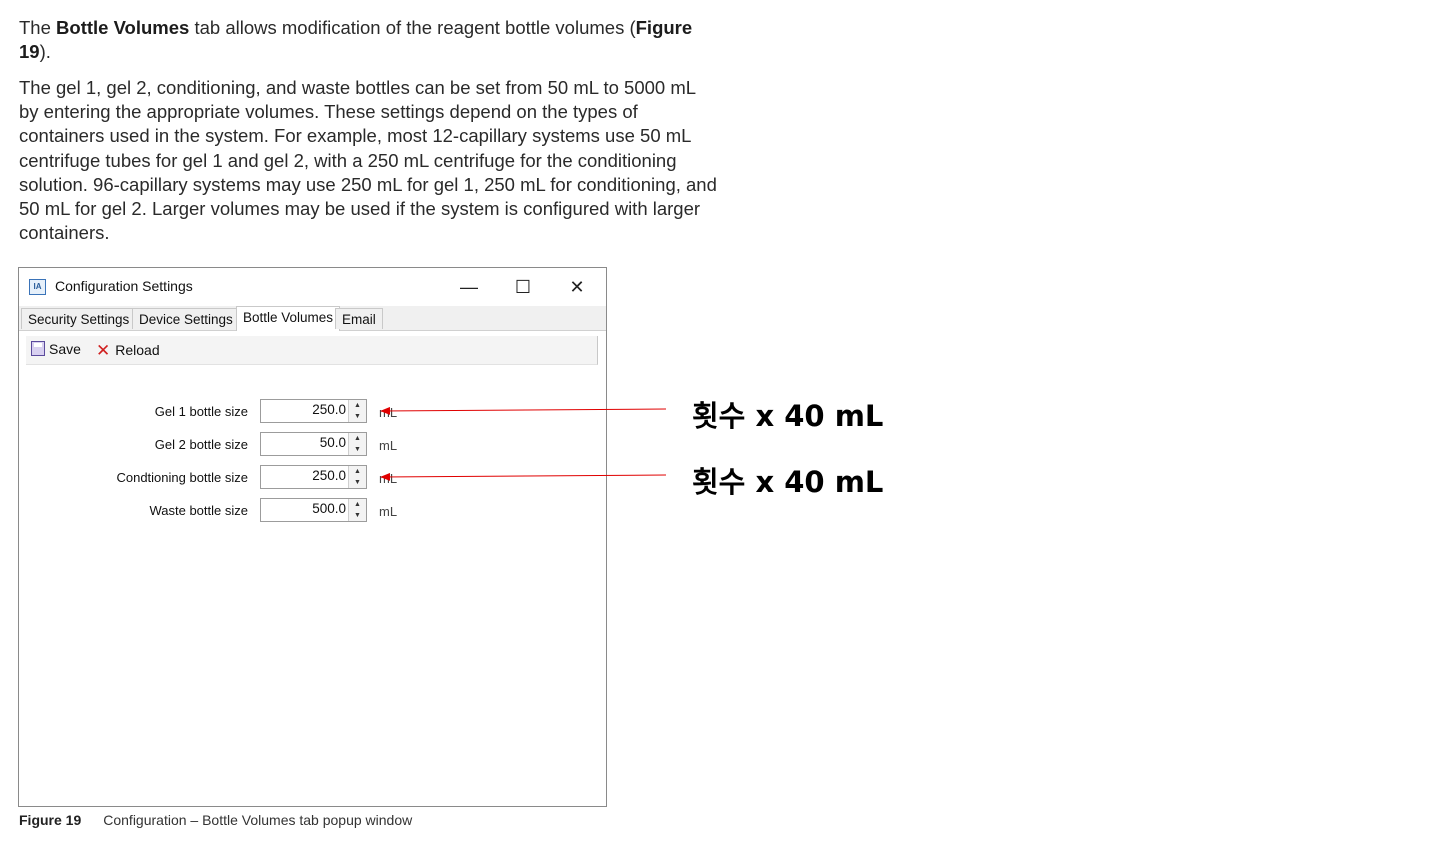 The width and height of the screenshot is (1449, 855). Describe the element at coordinates (523, 476) in the screenshot. I see `arrow-conditioning` at that location.